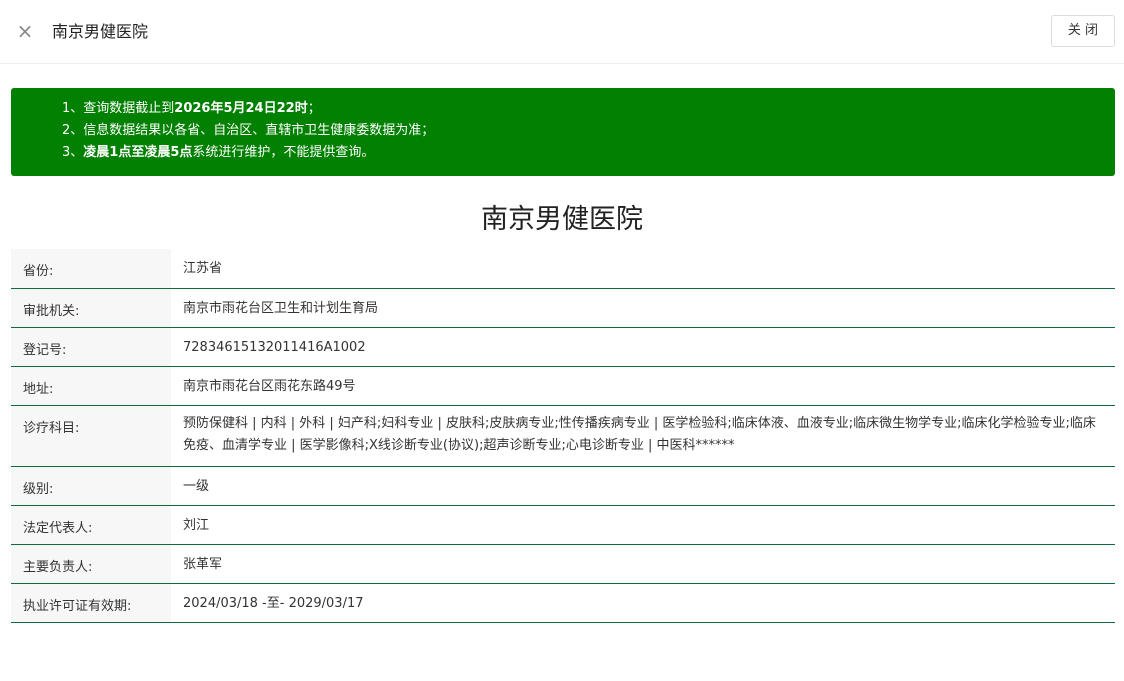 The image size is (1124, 681). Describe the element at coordinates (91, 308) in the screenshot. I see `row-label: 审批机关:` at that location.